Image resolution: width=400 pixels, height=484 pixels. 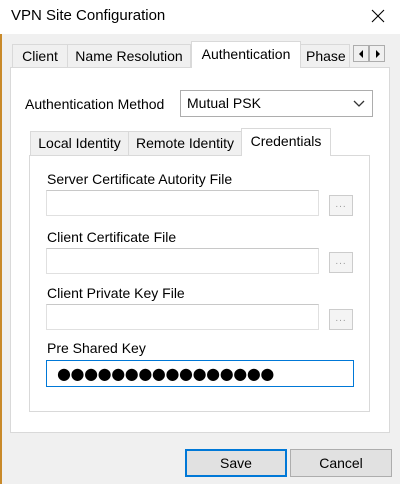 What do you see at coordinates (182, 261) in the screenshot?
I see `client-cert-input` at bounding box center [182, 261].